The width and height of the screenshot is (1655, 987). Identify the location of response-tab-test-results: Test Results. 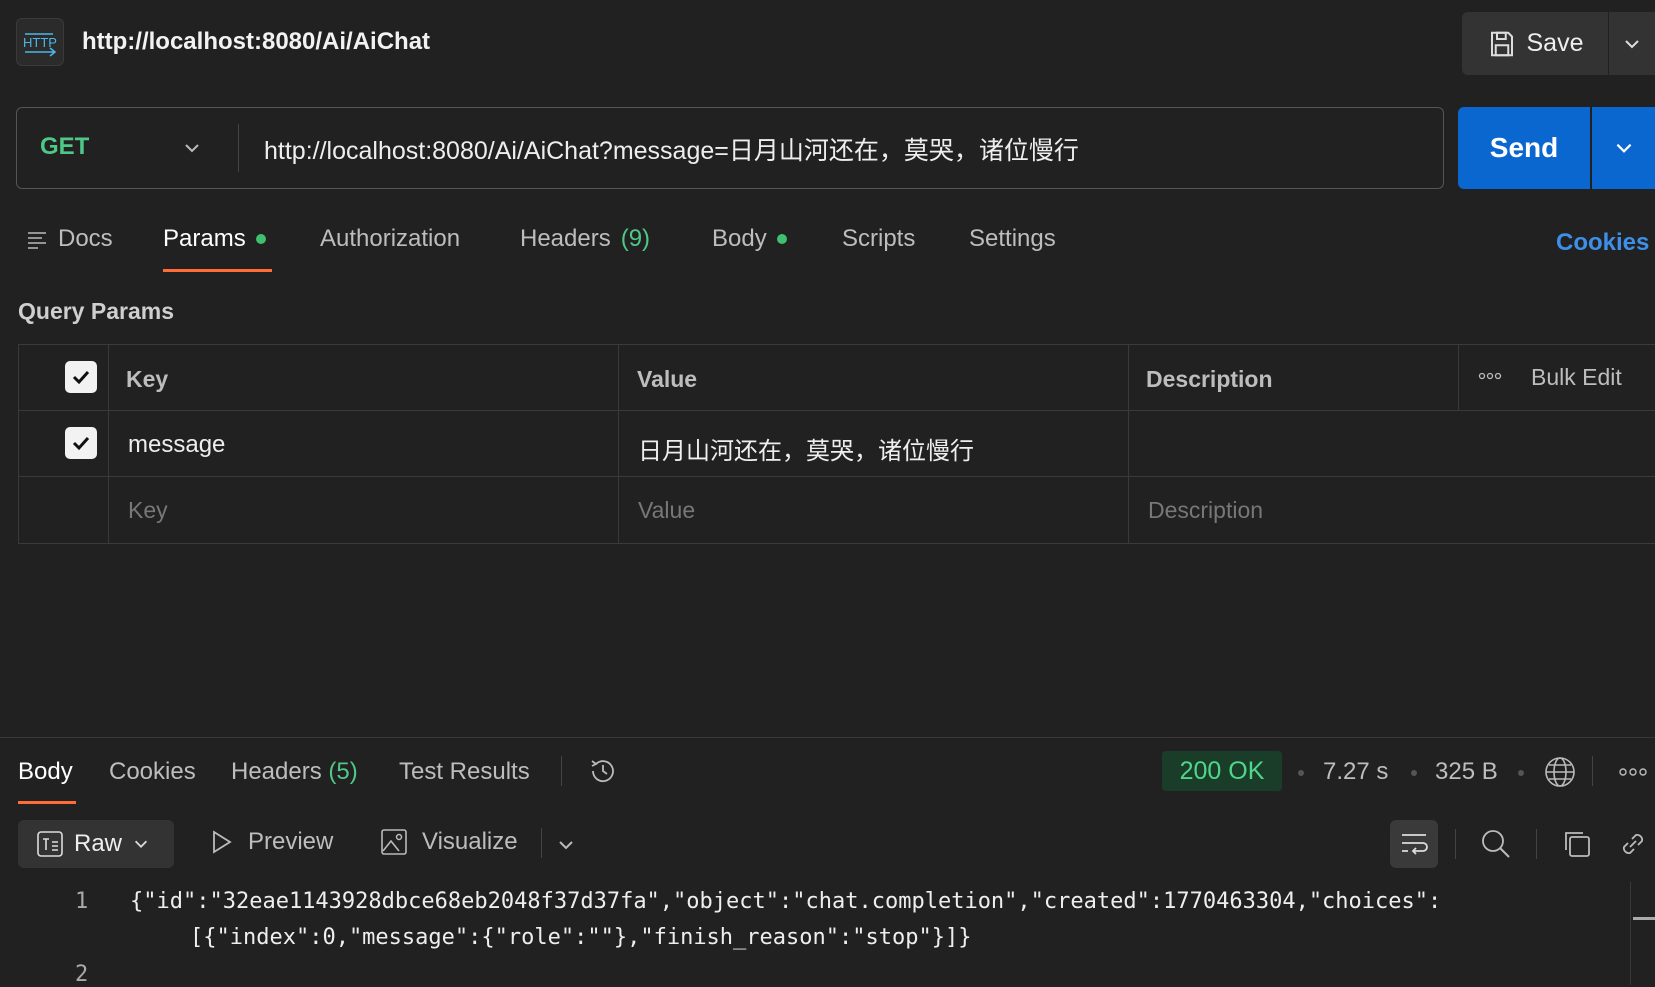
(464, 772).